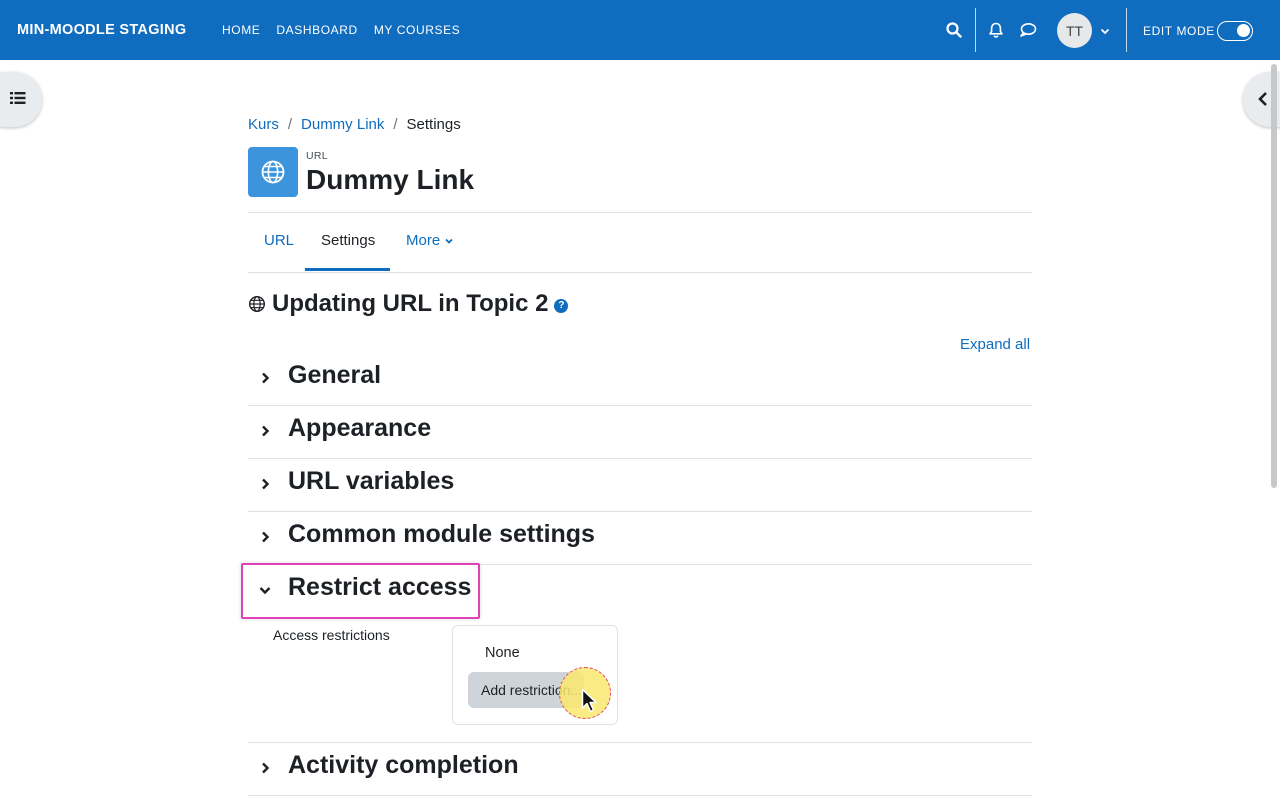 Image resolution: width=1280 pixels, height=800 pixels. Describe the element at coordinates (954, 30) in the screenshot. I see `search-icon` at that location.